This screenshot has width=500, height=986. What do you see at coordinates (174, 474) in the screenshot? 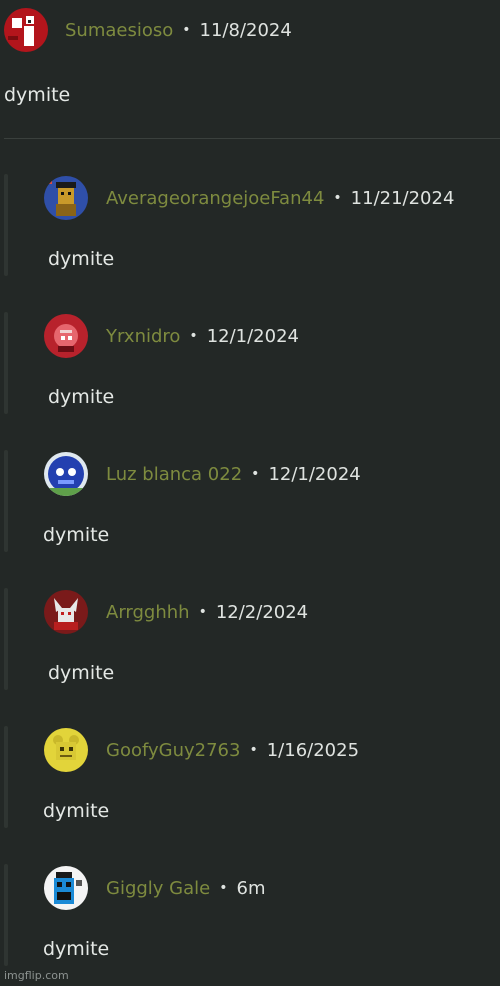
I see `username: Luz blanca 022` at bounding box center [174, 474].